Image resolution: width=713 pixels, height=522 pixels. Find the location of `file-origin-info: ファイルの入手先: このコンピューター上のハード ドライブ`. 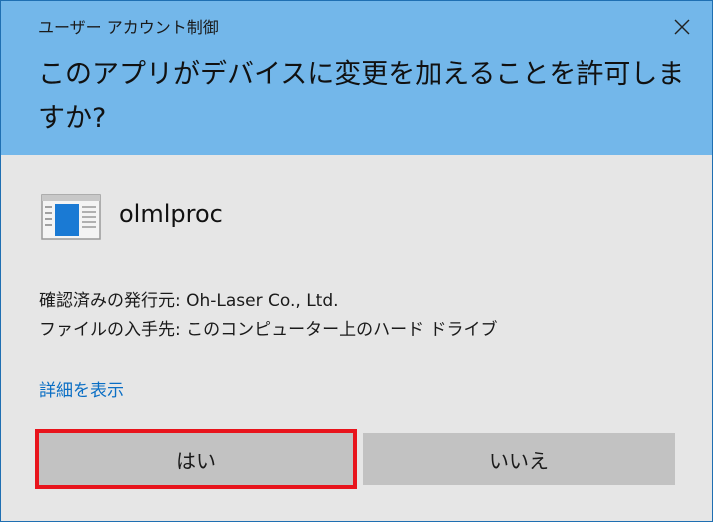

file-origin-info: ファイルの入手先: このコンピューター上のハード ドライブ is located at coordinates (268, 330).